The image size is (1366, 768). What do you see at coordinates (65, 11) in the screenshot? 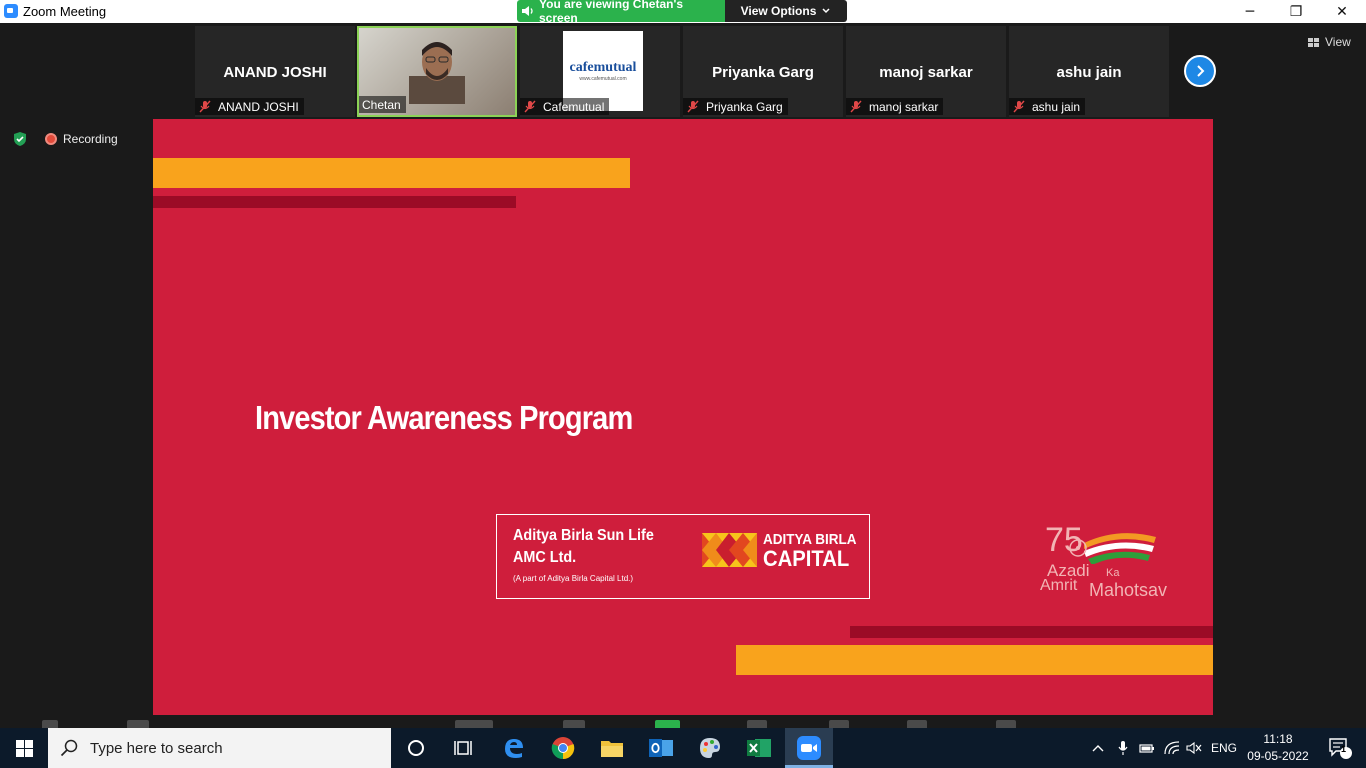
I see `window-title: Zoom Meeting` at bounding box center [65, 11].